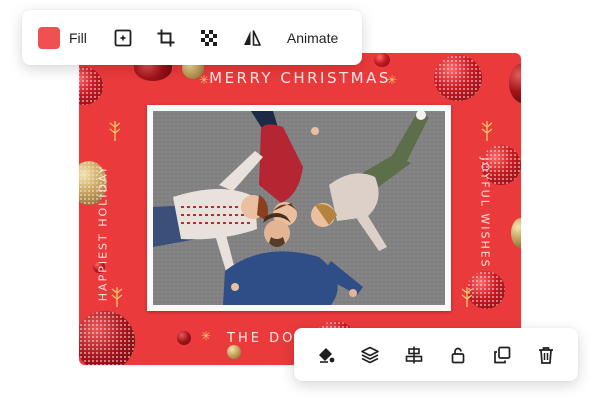  I want to click on align-icon, so click(414, 354).